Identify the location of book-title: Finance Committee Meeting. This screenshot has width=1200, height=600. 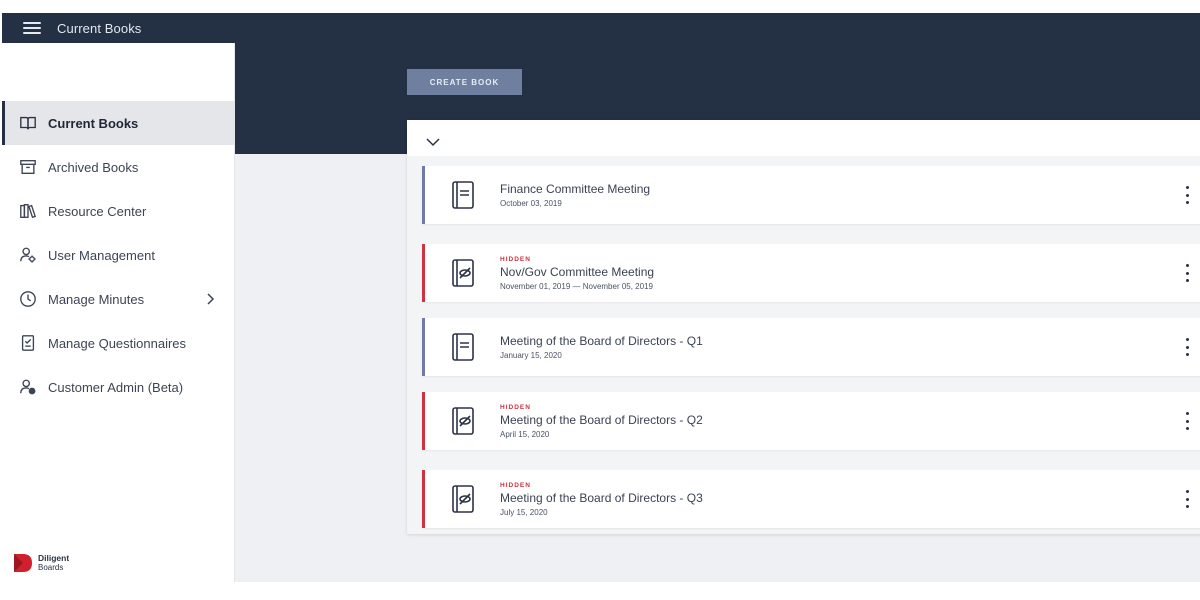
(575, 189).